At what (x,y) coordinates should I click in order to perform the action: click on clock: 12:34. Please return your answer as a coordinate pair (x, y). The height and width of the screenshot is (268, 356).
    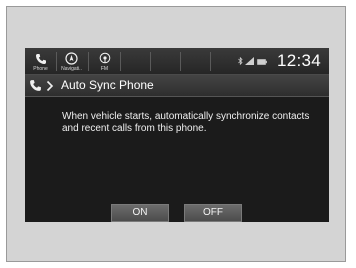
    Looking at the image, I should click on (299, 60).